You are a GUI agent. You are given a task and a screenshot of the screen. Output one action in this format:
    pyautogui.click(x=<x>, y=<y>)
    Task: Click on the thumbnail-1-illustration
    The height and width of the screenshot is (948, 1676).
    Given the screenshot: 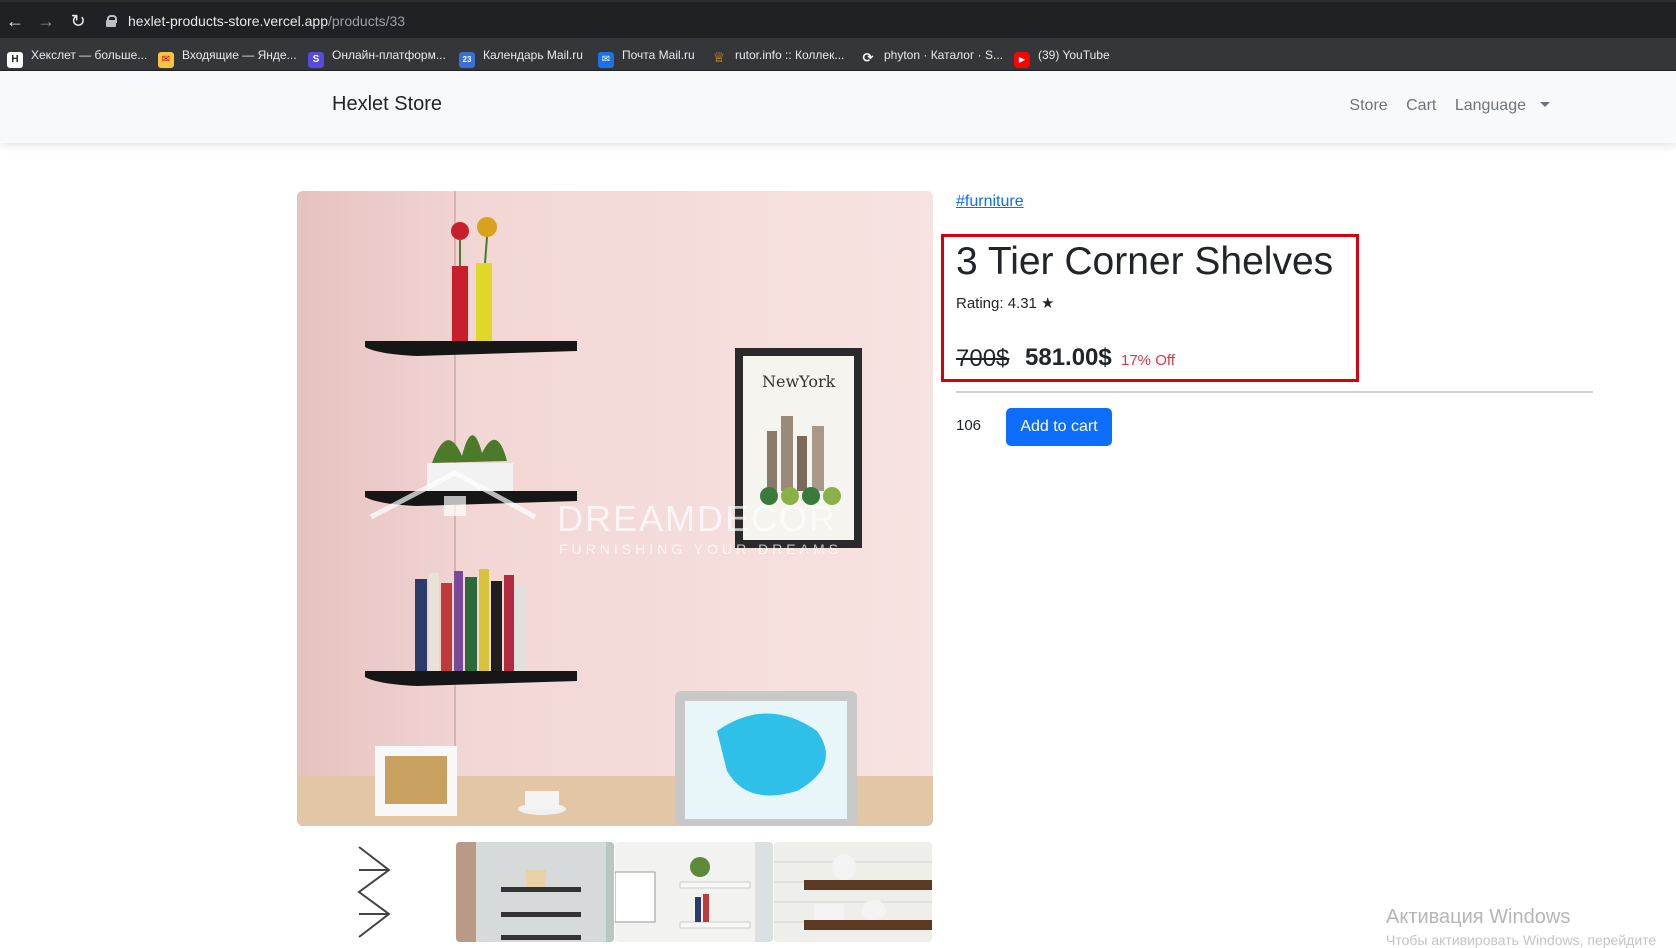 What is the action you would take?
    pyautogui.click(x=374, y=892)
    